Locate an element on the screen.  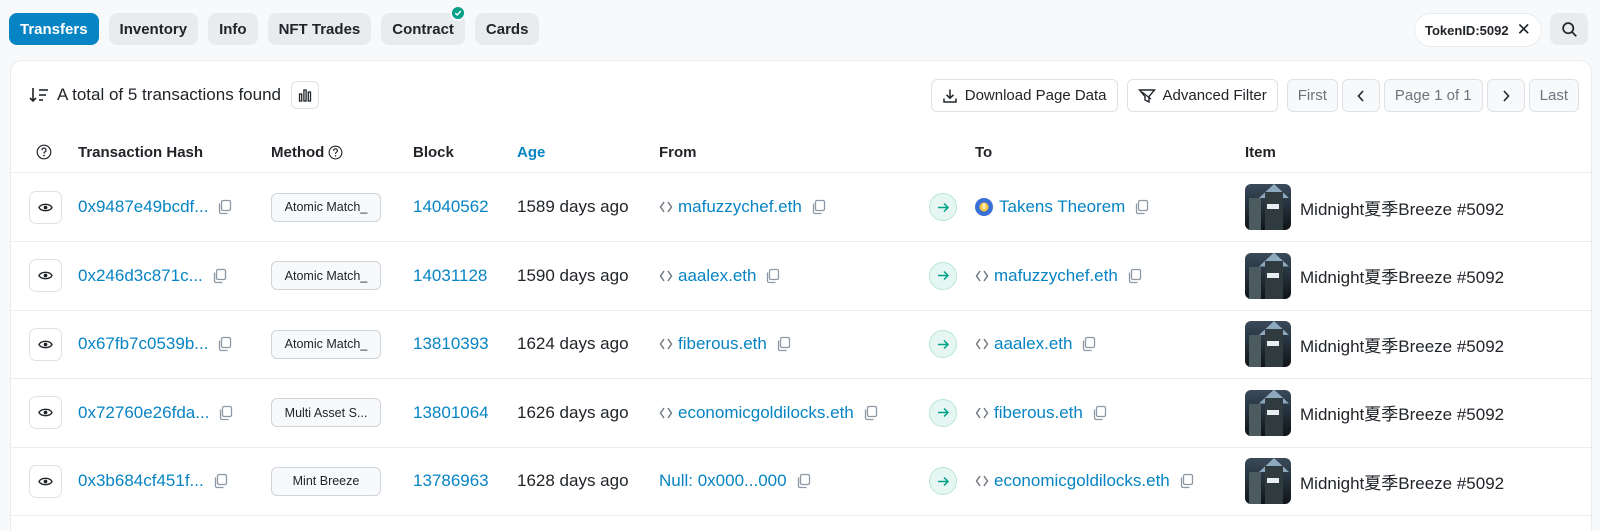
tab-info: Info is located at coordinates (233, 29).